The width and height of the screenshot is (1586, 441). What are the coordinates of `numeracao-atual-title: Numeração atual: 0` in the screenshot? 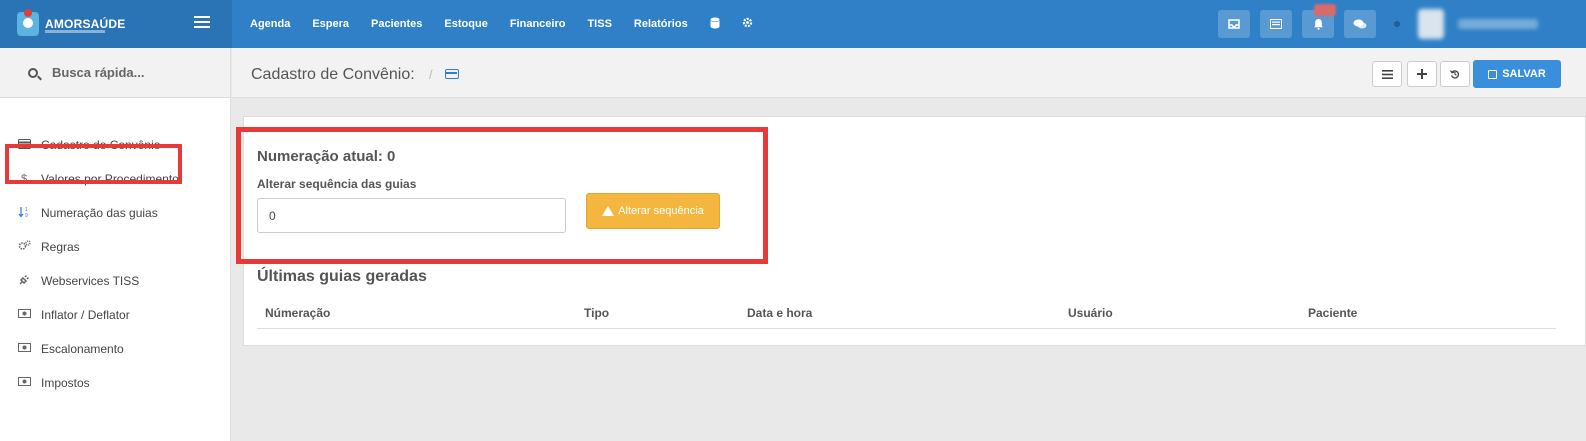 It's located at (326, 156).